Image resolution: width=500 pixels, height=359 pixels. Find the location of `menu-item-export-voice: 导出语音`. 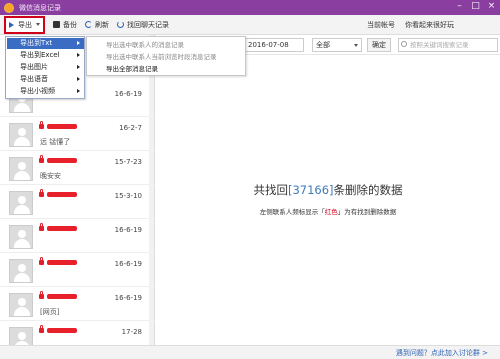

menu-item-export-voice: 导出语音 is located at coordinates (45, 79).